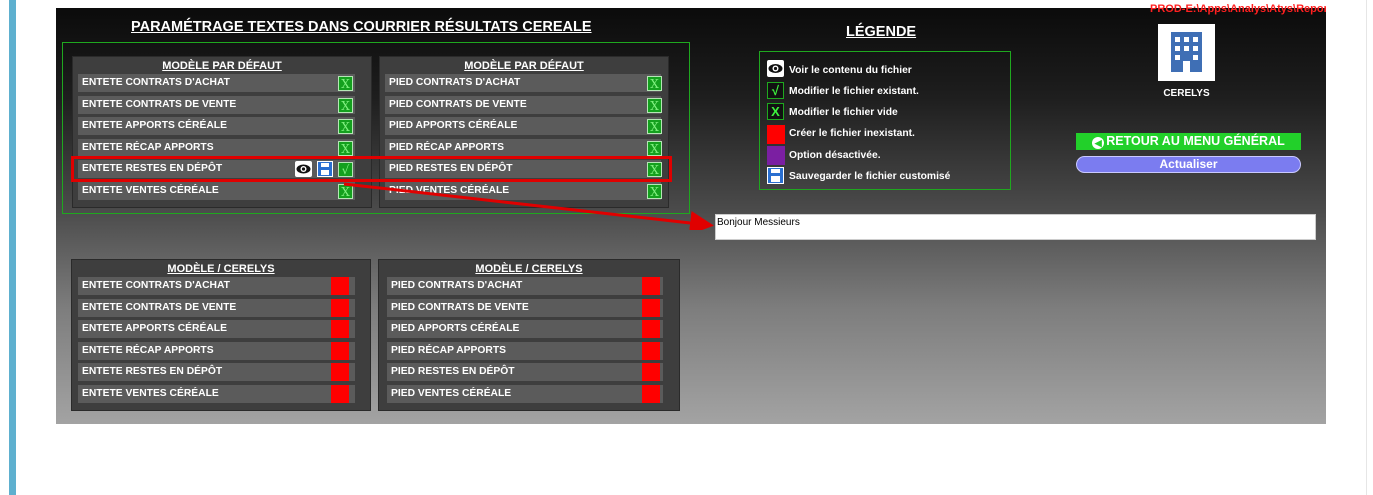 The width and height of the screenshot is (1373, 495). What do you see at coordinates (523, 126) in the screenshot?
I see `row-pied-apports-cereale: PIED APPORTS CÉRÉALE` at bounding box center [523, 126].